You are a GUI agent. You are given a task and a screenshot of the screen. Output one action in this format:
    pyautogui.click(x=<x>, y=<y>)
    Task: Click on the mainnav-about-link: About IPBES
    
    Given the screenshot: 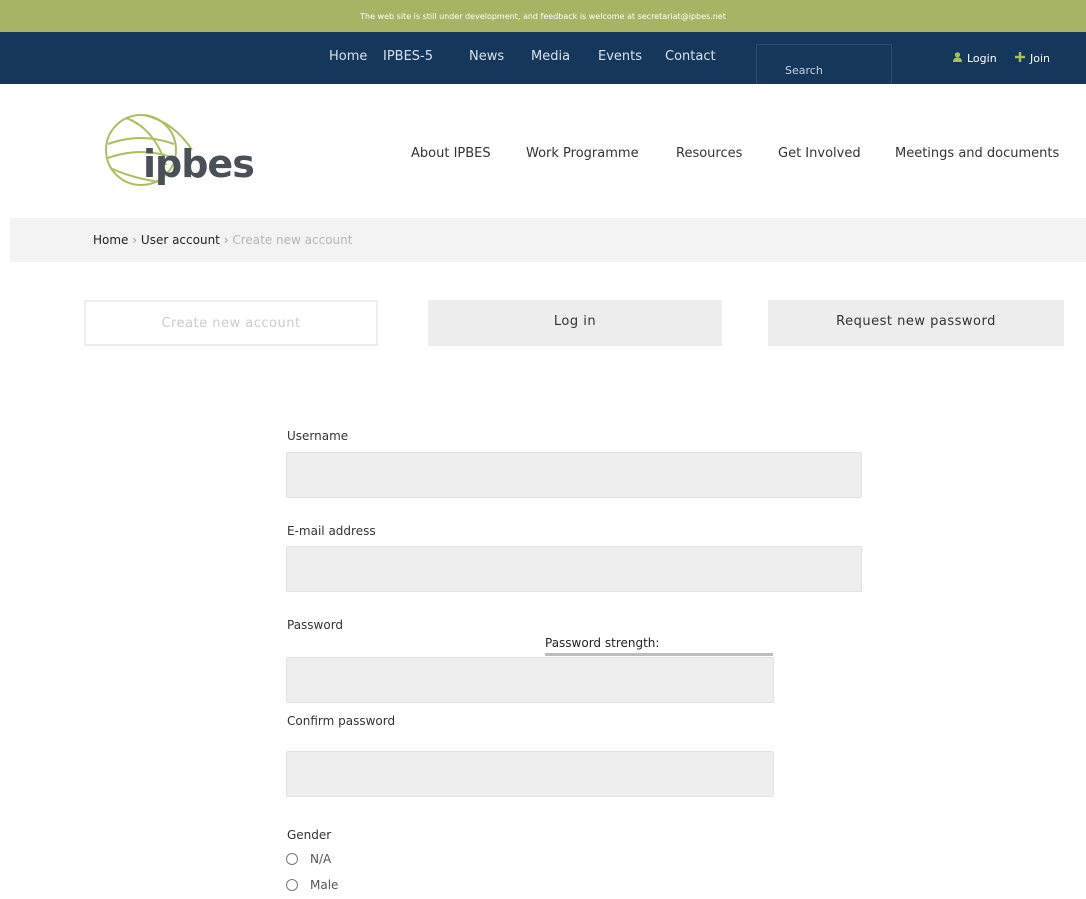 What is the action you would take?
    pyautogui.click(x=451, y=153)
    